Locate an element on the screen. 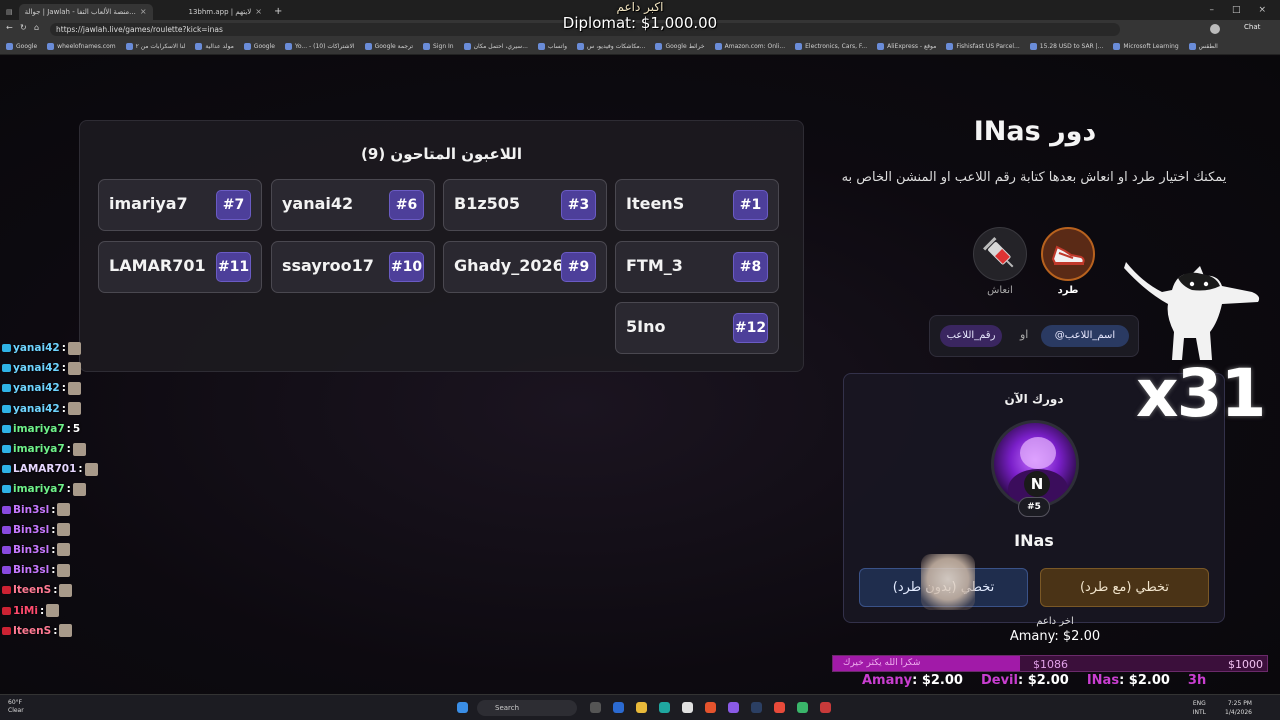  weather-widget: 60°F Clear is located at coordinates (16, 707).